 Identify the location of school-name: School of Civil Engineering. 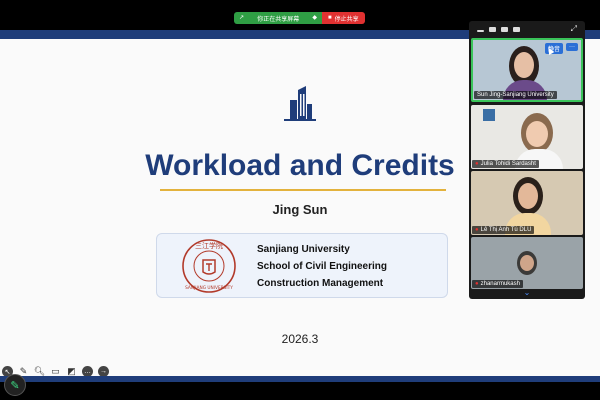
(322, 266).